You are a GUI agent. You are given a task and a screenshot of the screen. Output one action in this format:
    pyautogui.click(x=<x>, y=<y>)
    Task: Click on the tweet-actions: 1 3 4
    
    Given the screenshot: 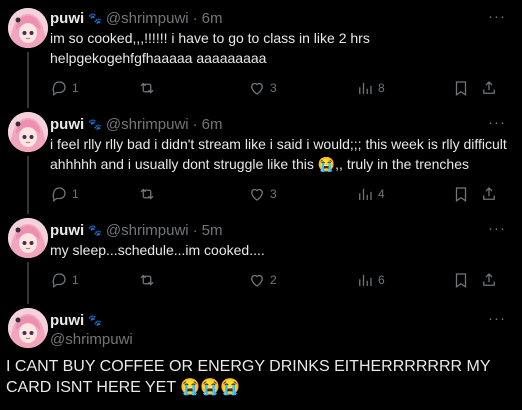 What is the action you would take?
    pyautogui.click(x=281, y=194)
    